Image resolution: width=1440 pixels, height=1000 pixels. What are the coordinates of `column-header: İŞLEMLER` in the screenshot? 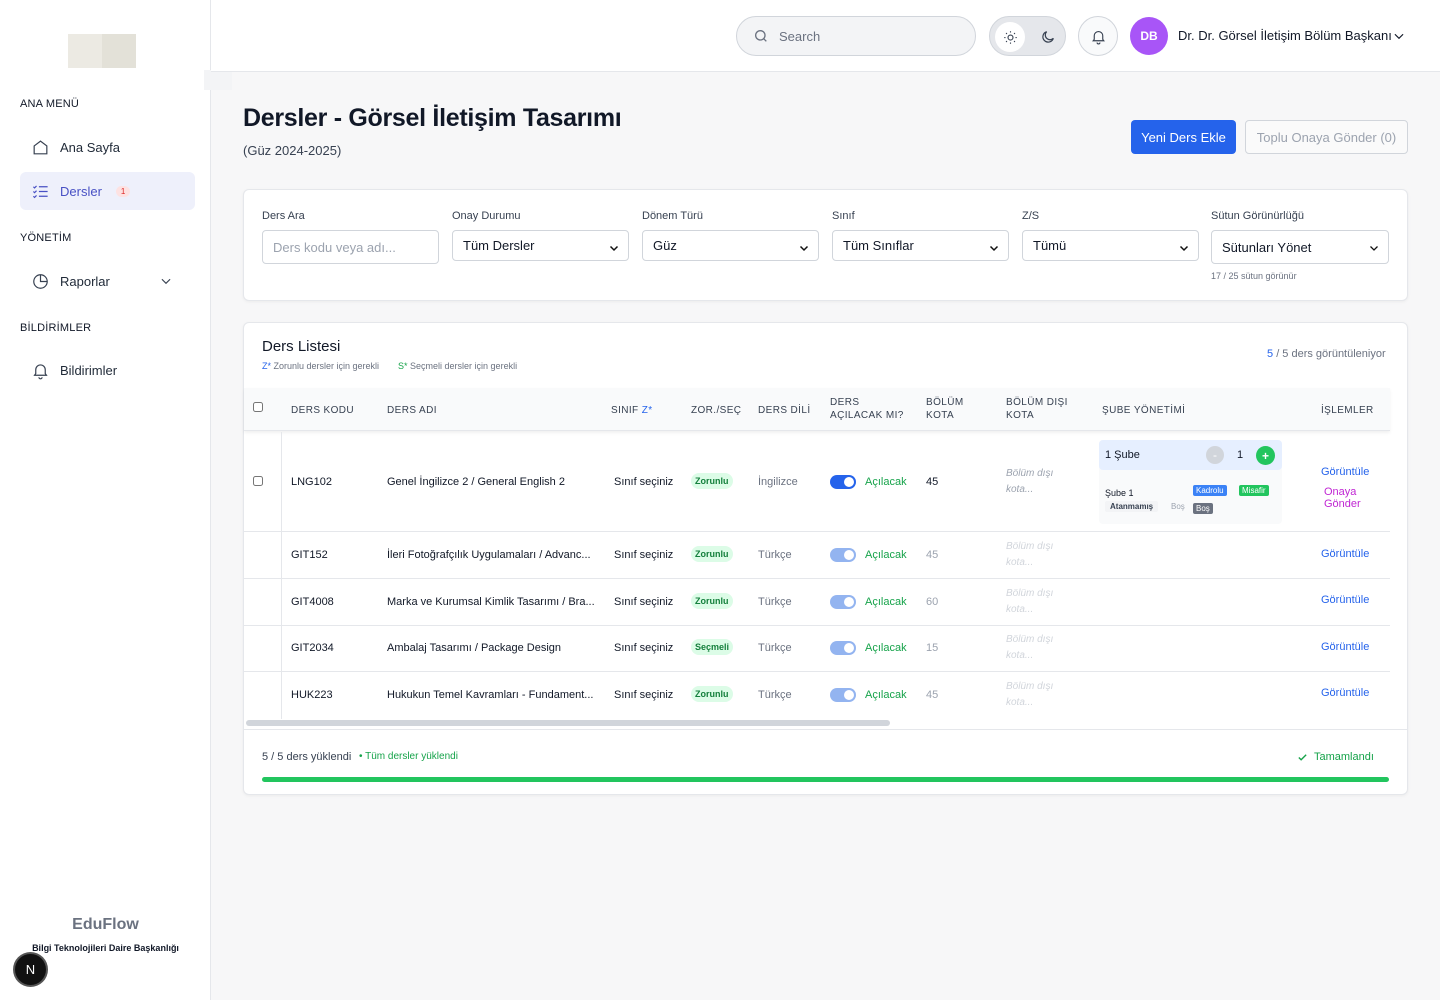 It's located at (1347, 410).